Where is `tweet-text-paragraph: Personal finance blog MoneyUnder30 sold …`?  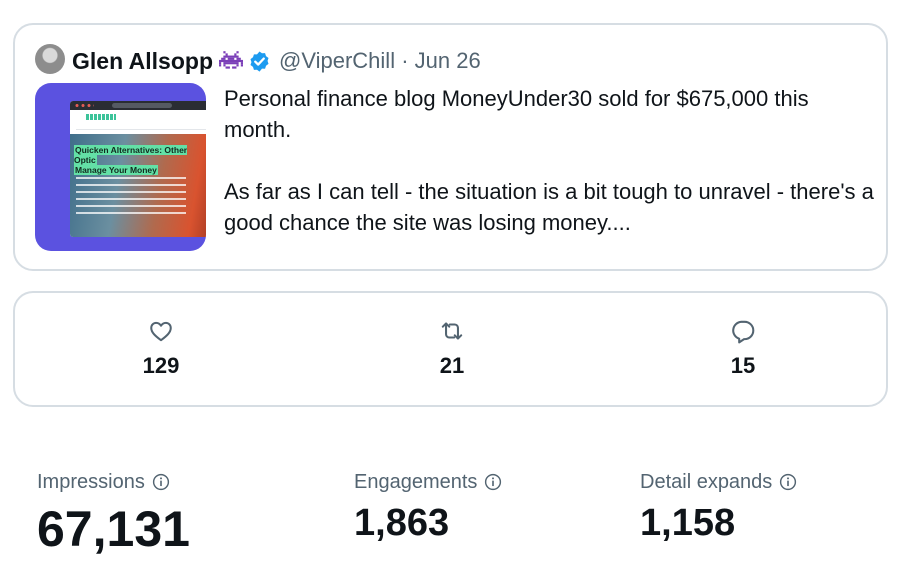
tweet-text-paragraph: Personal finance blog MoneyUnder30 sold … is located at coordinates (516, 114).